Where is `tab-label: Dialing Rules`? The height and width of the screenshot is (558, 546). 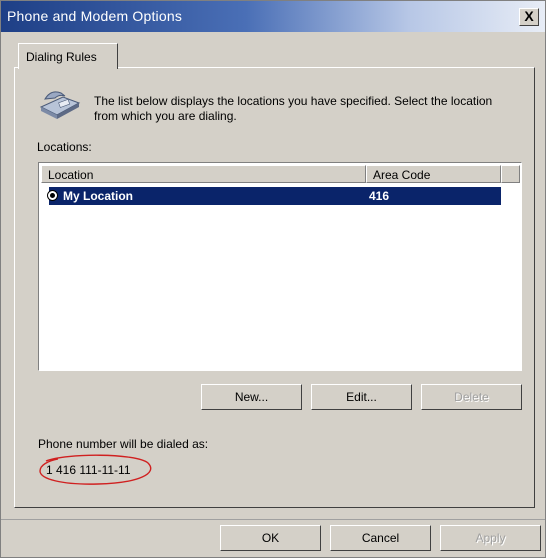
tab-label: Dialing Rules is located at coordinates (61, 57).